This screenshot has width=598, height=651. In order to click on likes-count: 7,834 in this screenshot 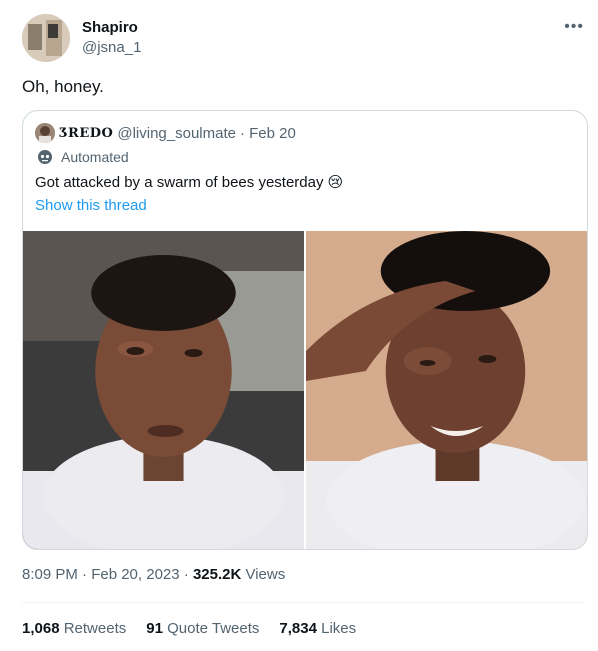, I will do `click(298, 628)`.